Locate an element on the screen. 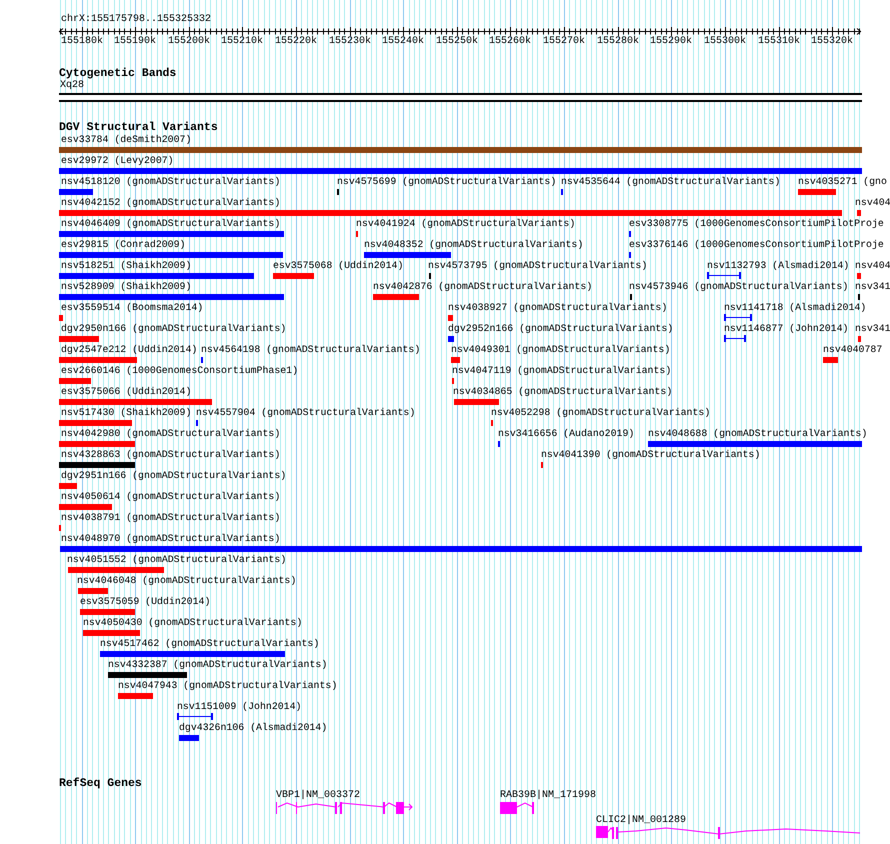 The width and height of the screenshot is (890, 844). variant-label: nsv4040787 is located at coordinates (852, 350).